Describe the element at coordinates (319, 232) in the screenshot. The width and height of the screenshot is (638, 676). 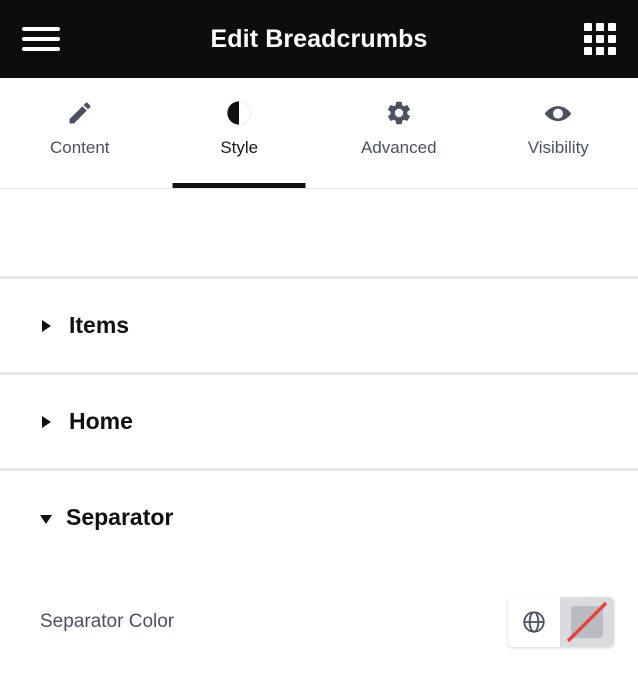
I see `panel-top-spacer` at that location.